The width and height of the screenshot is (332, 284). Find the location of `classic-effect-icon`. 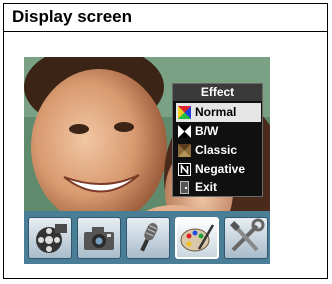

classic-effect-icon is located at coordinates (184, 150).